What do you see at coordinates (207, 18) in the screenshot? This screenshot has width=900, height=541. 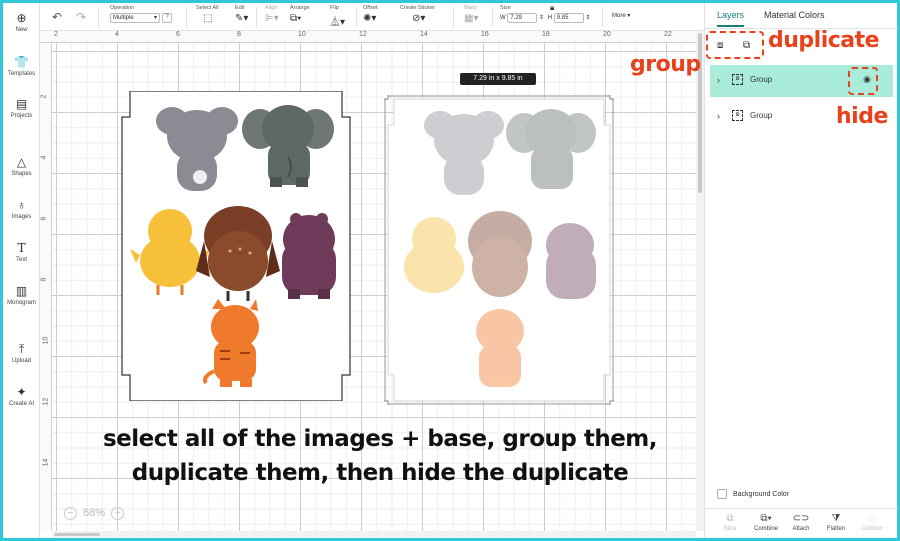 I see `select-all-icon: ⬚` at bounding box center [207, 18].